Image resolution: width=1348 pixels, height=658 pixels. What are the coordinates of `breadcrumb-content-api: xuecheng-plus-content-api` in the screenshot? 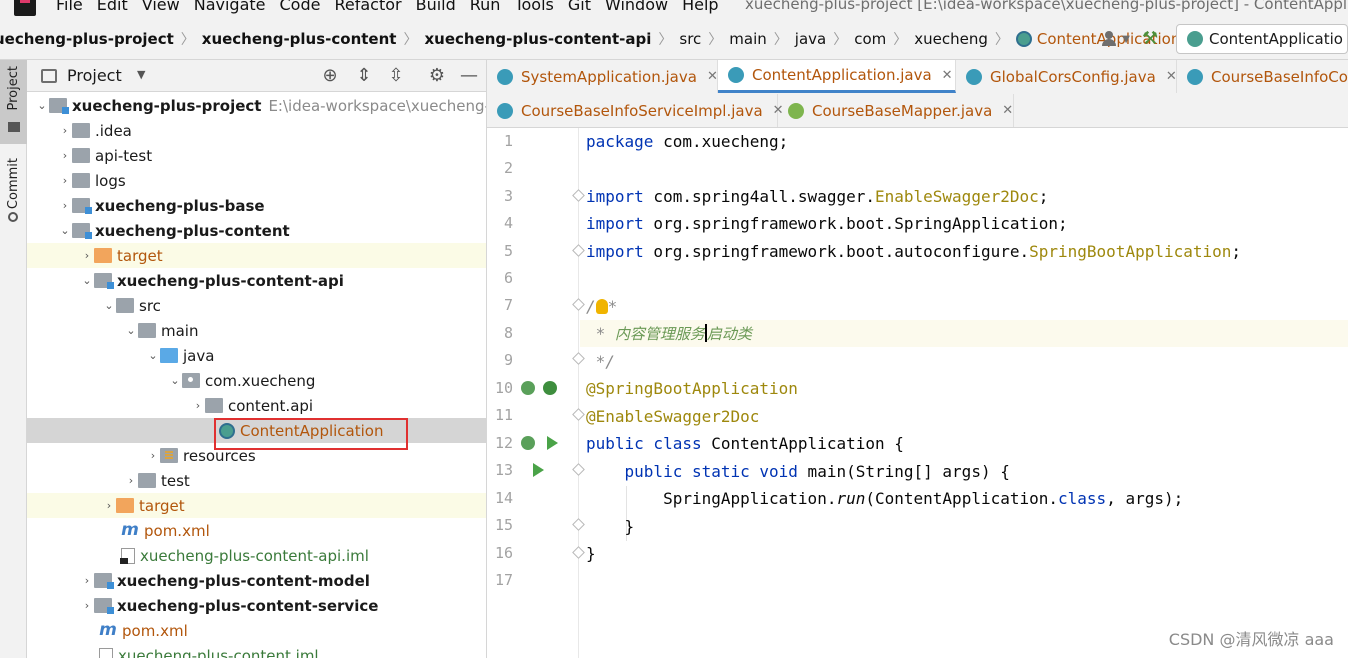 It's located at (537, 39).